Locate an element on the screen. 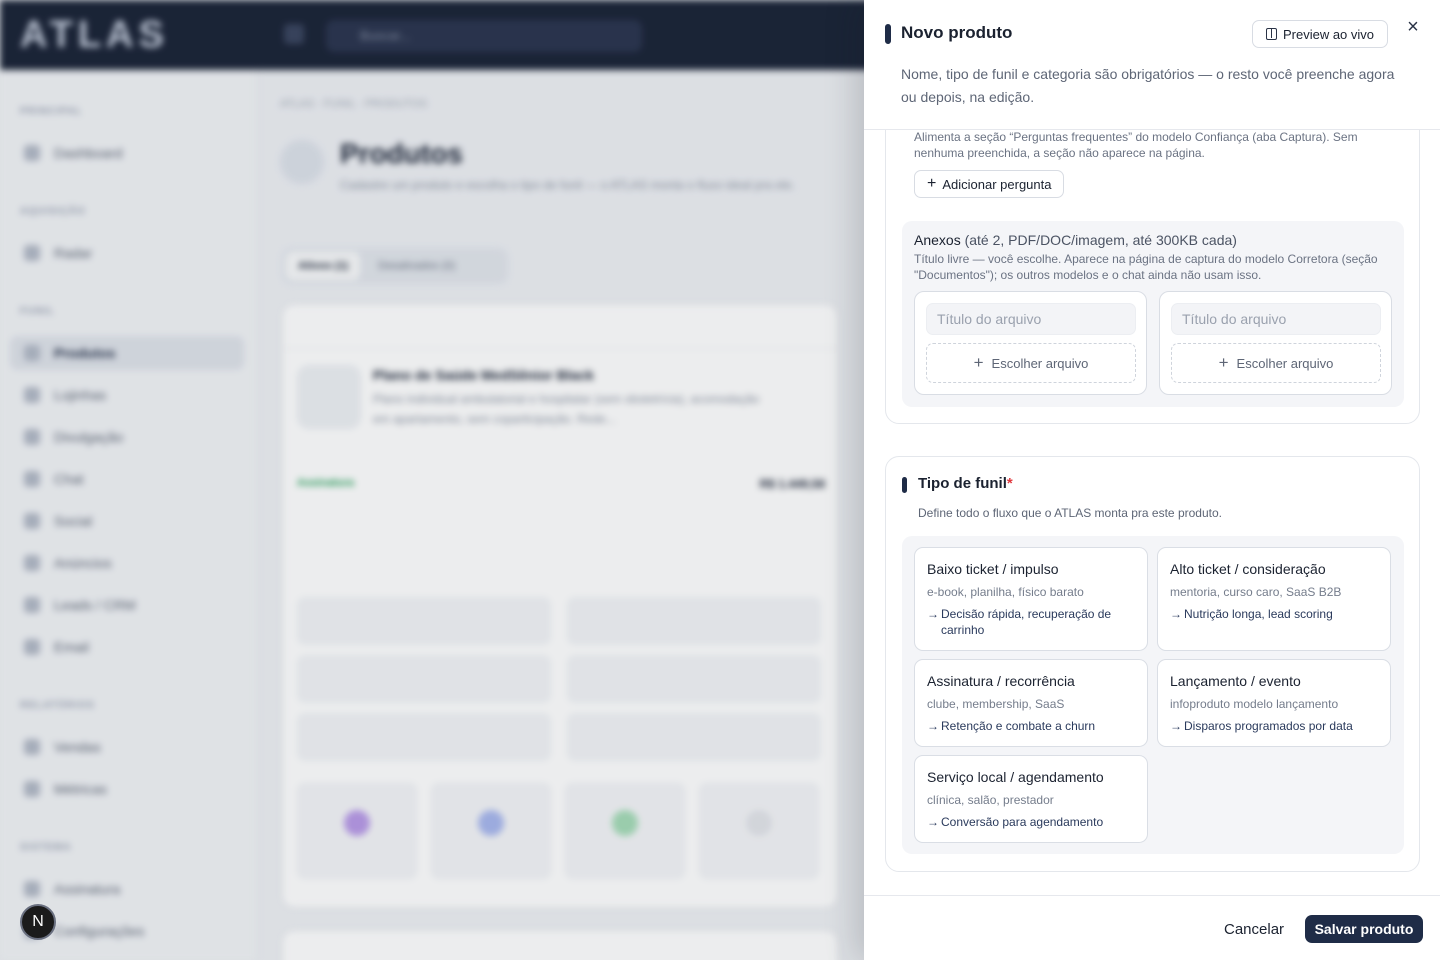  option-title: Assinatura / recorrência is located at coordinates (1001, 681).